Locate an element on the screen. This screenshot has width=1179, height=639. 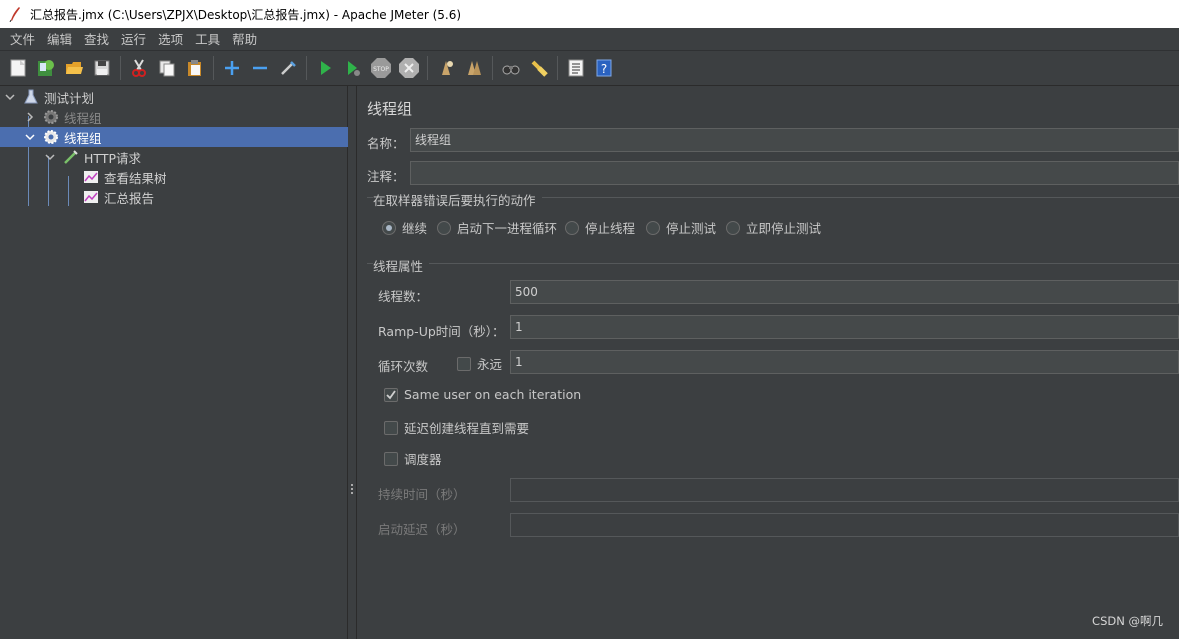
templates-icon is located at coordinates (46, 68).